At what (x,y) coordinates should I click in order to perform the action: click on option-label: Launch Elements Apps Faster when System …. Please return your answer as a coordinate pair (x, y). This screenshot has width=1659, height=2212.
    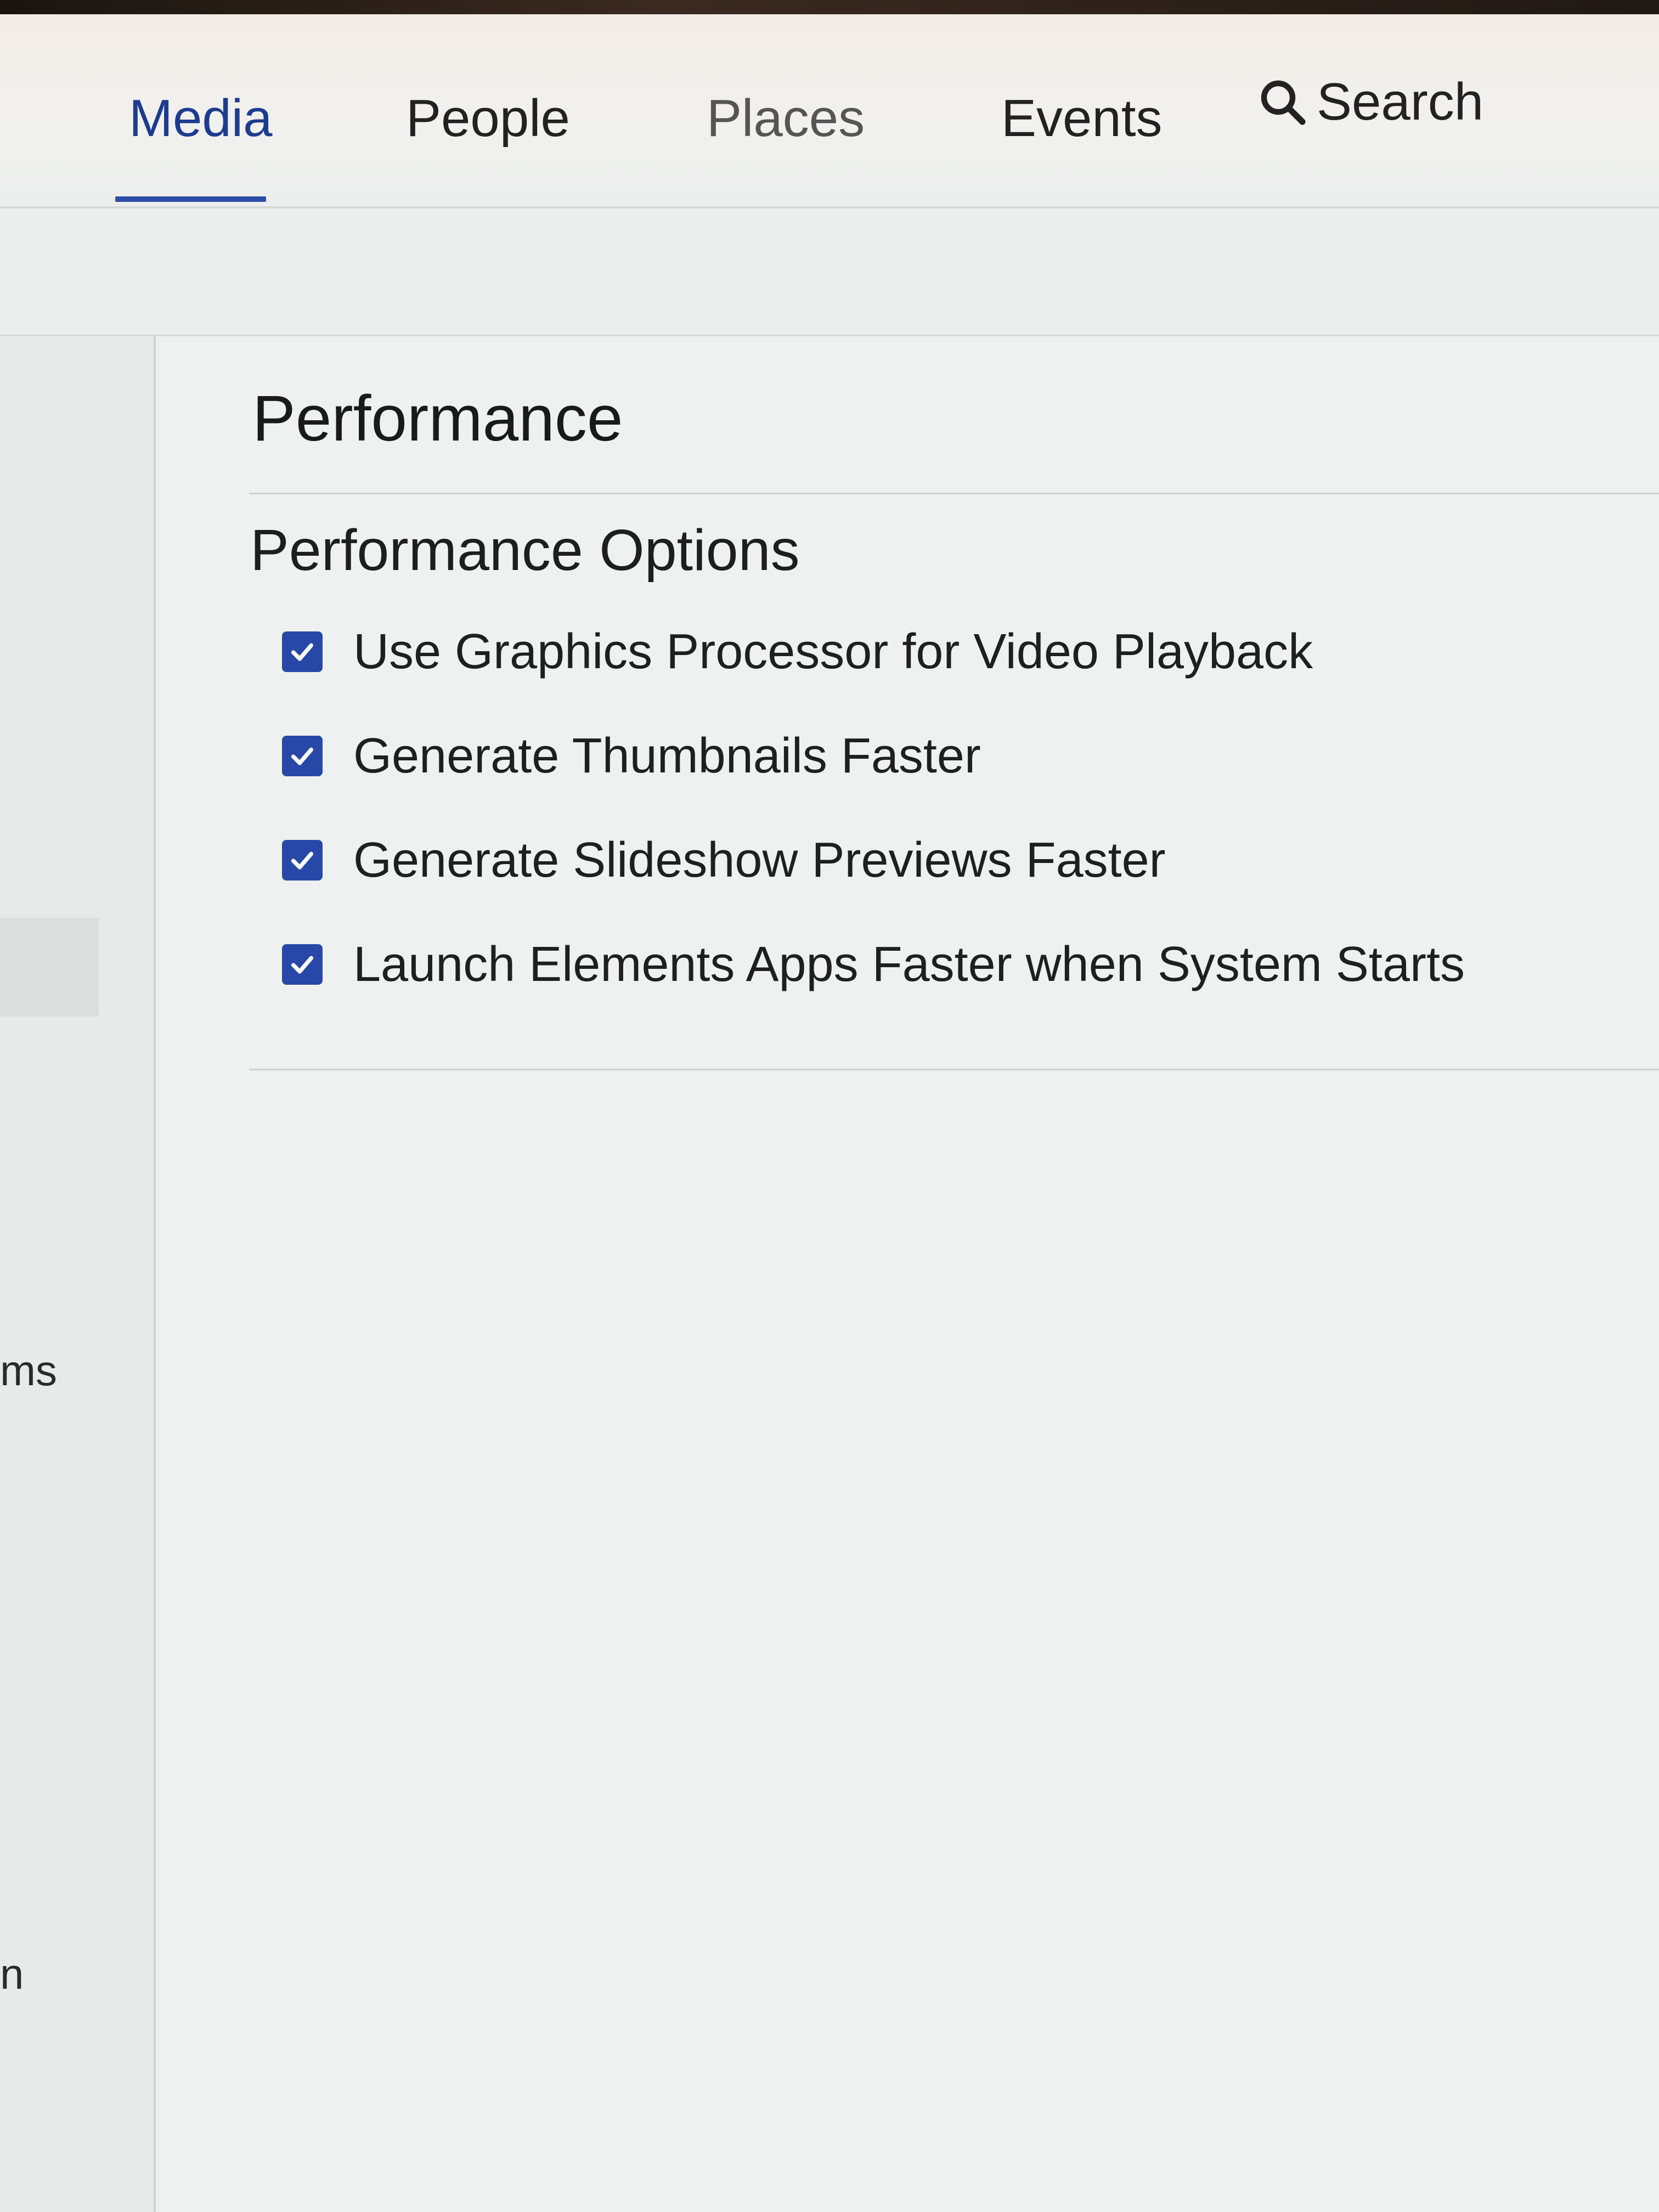
    Looking at the image, I should click on (909, 964).